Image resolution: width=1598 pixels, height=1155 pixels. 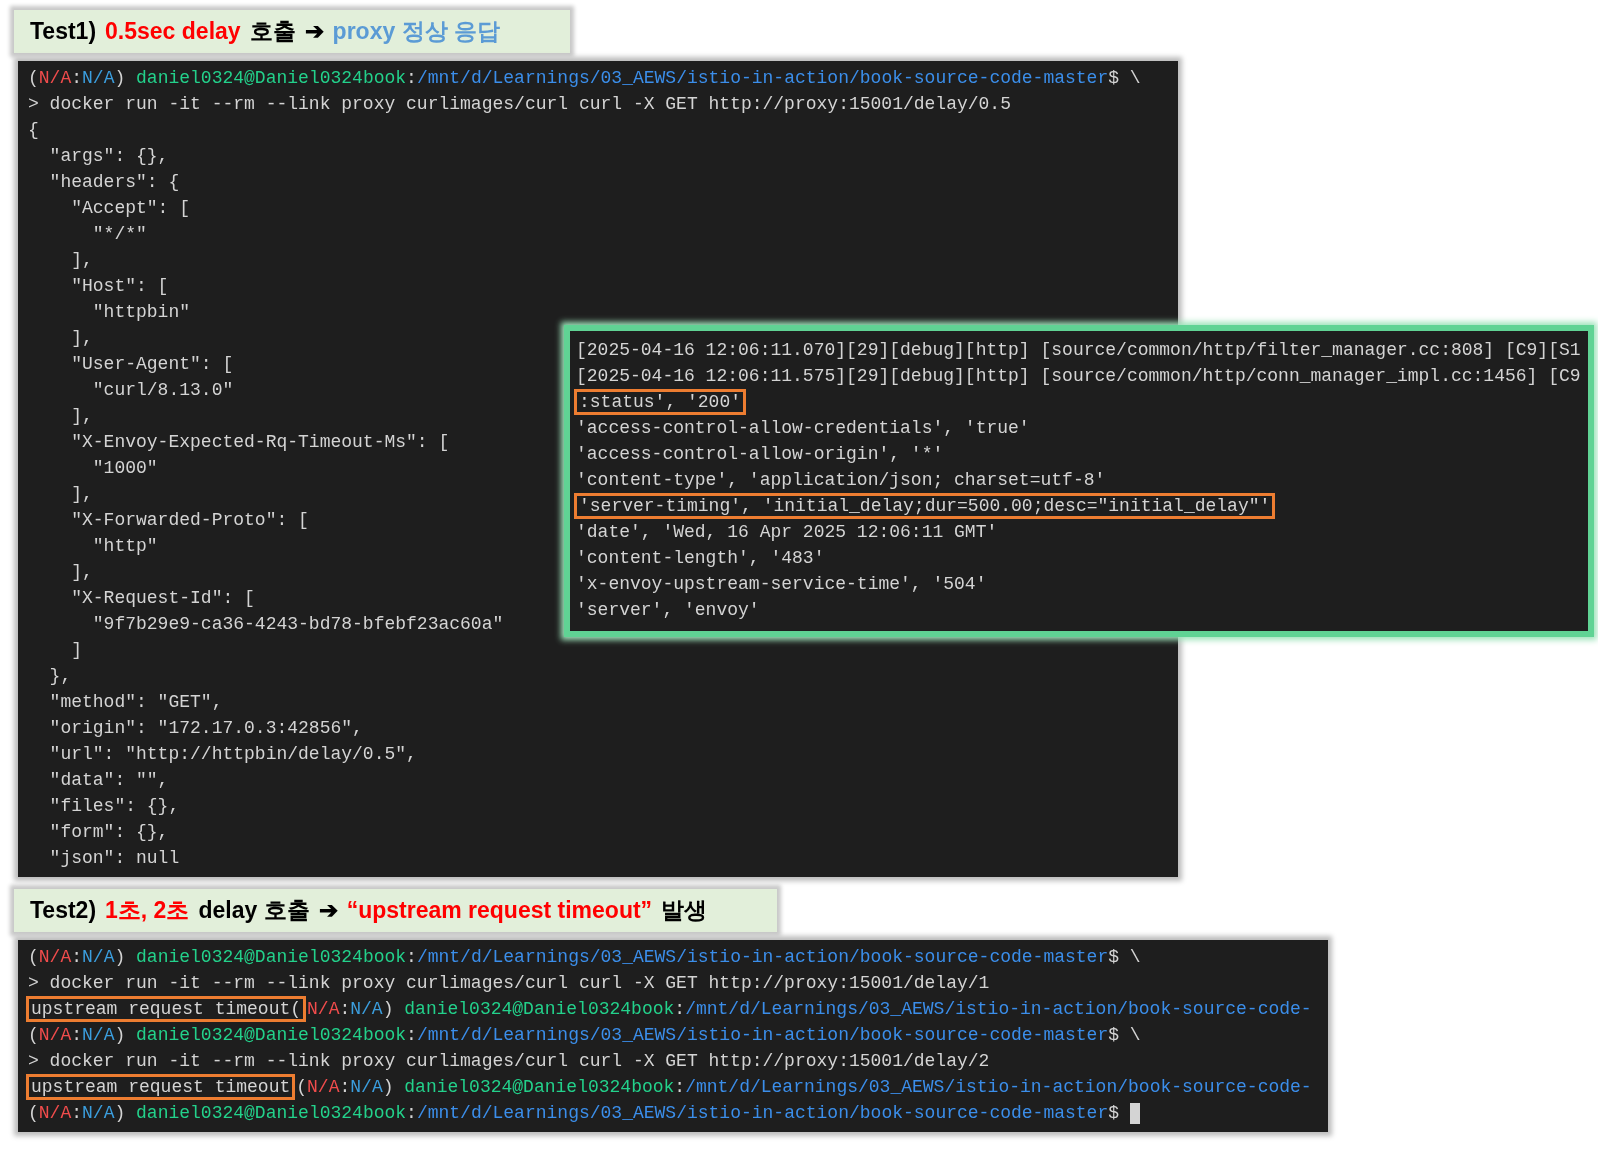 I want to click on terminal-text: > docker run -it --rm --link proxy curlimages/curl curl -X GET http://proxy:15001/delay/0.5, so click(x=519, y=104).